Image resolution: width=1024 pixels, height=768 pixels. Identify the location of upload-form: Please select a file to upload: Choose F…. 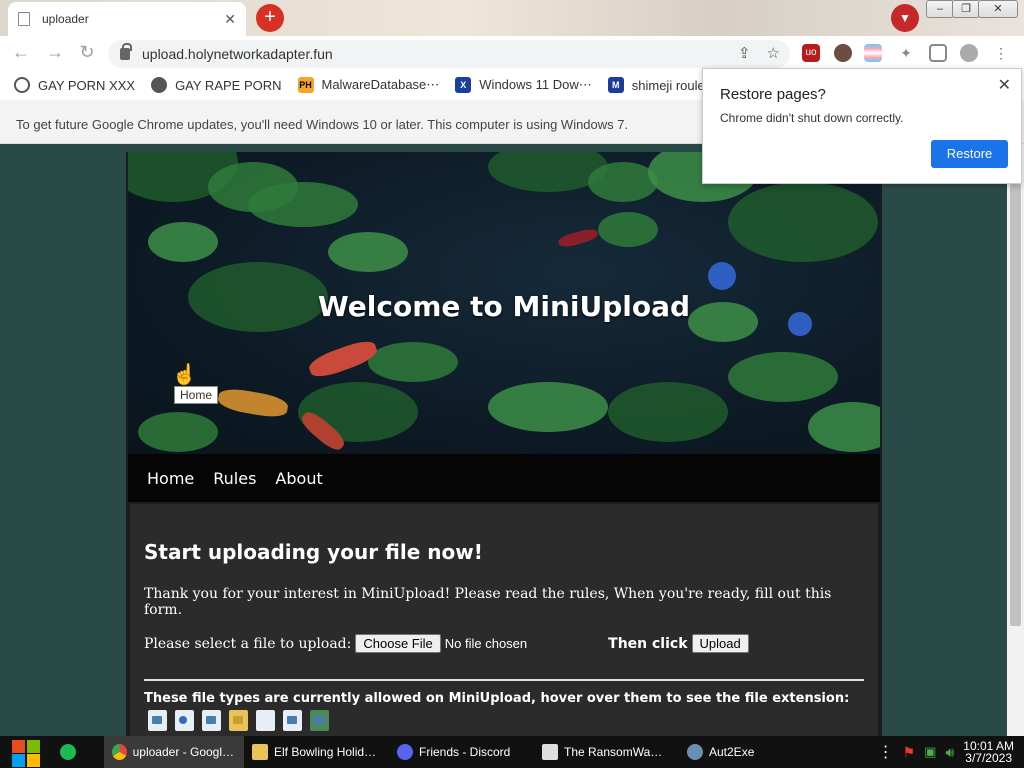
(504, 643).